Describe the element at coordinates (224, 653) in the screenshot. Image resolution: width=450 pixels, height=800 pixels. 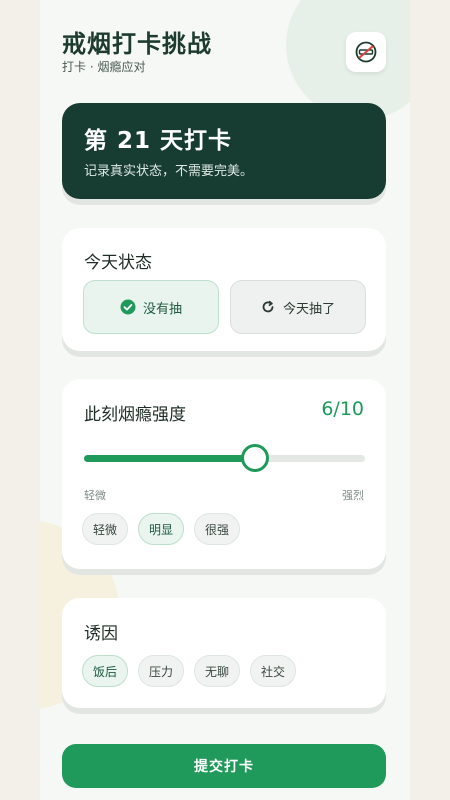
I see `triggers-card: 诱因 饭后 压力 无聊 社交` at that location.